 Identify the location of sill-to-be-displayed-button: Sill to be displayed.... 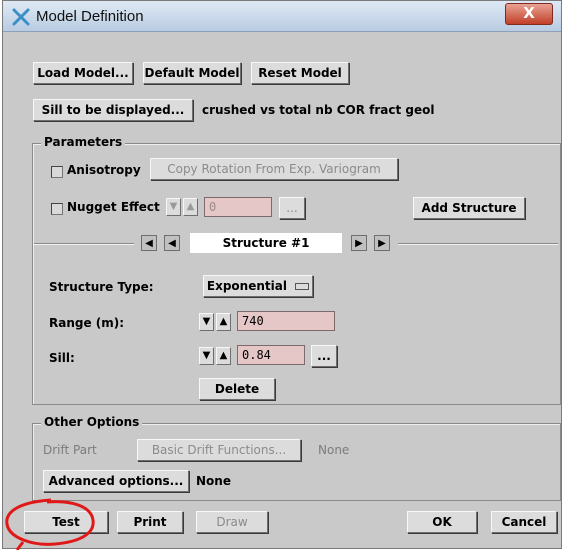
(113, 110).